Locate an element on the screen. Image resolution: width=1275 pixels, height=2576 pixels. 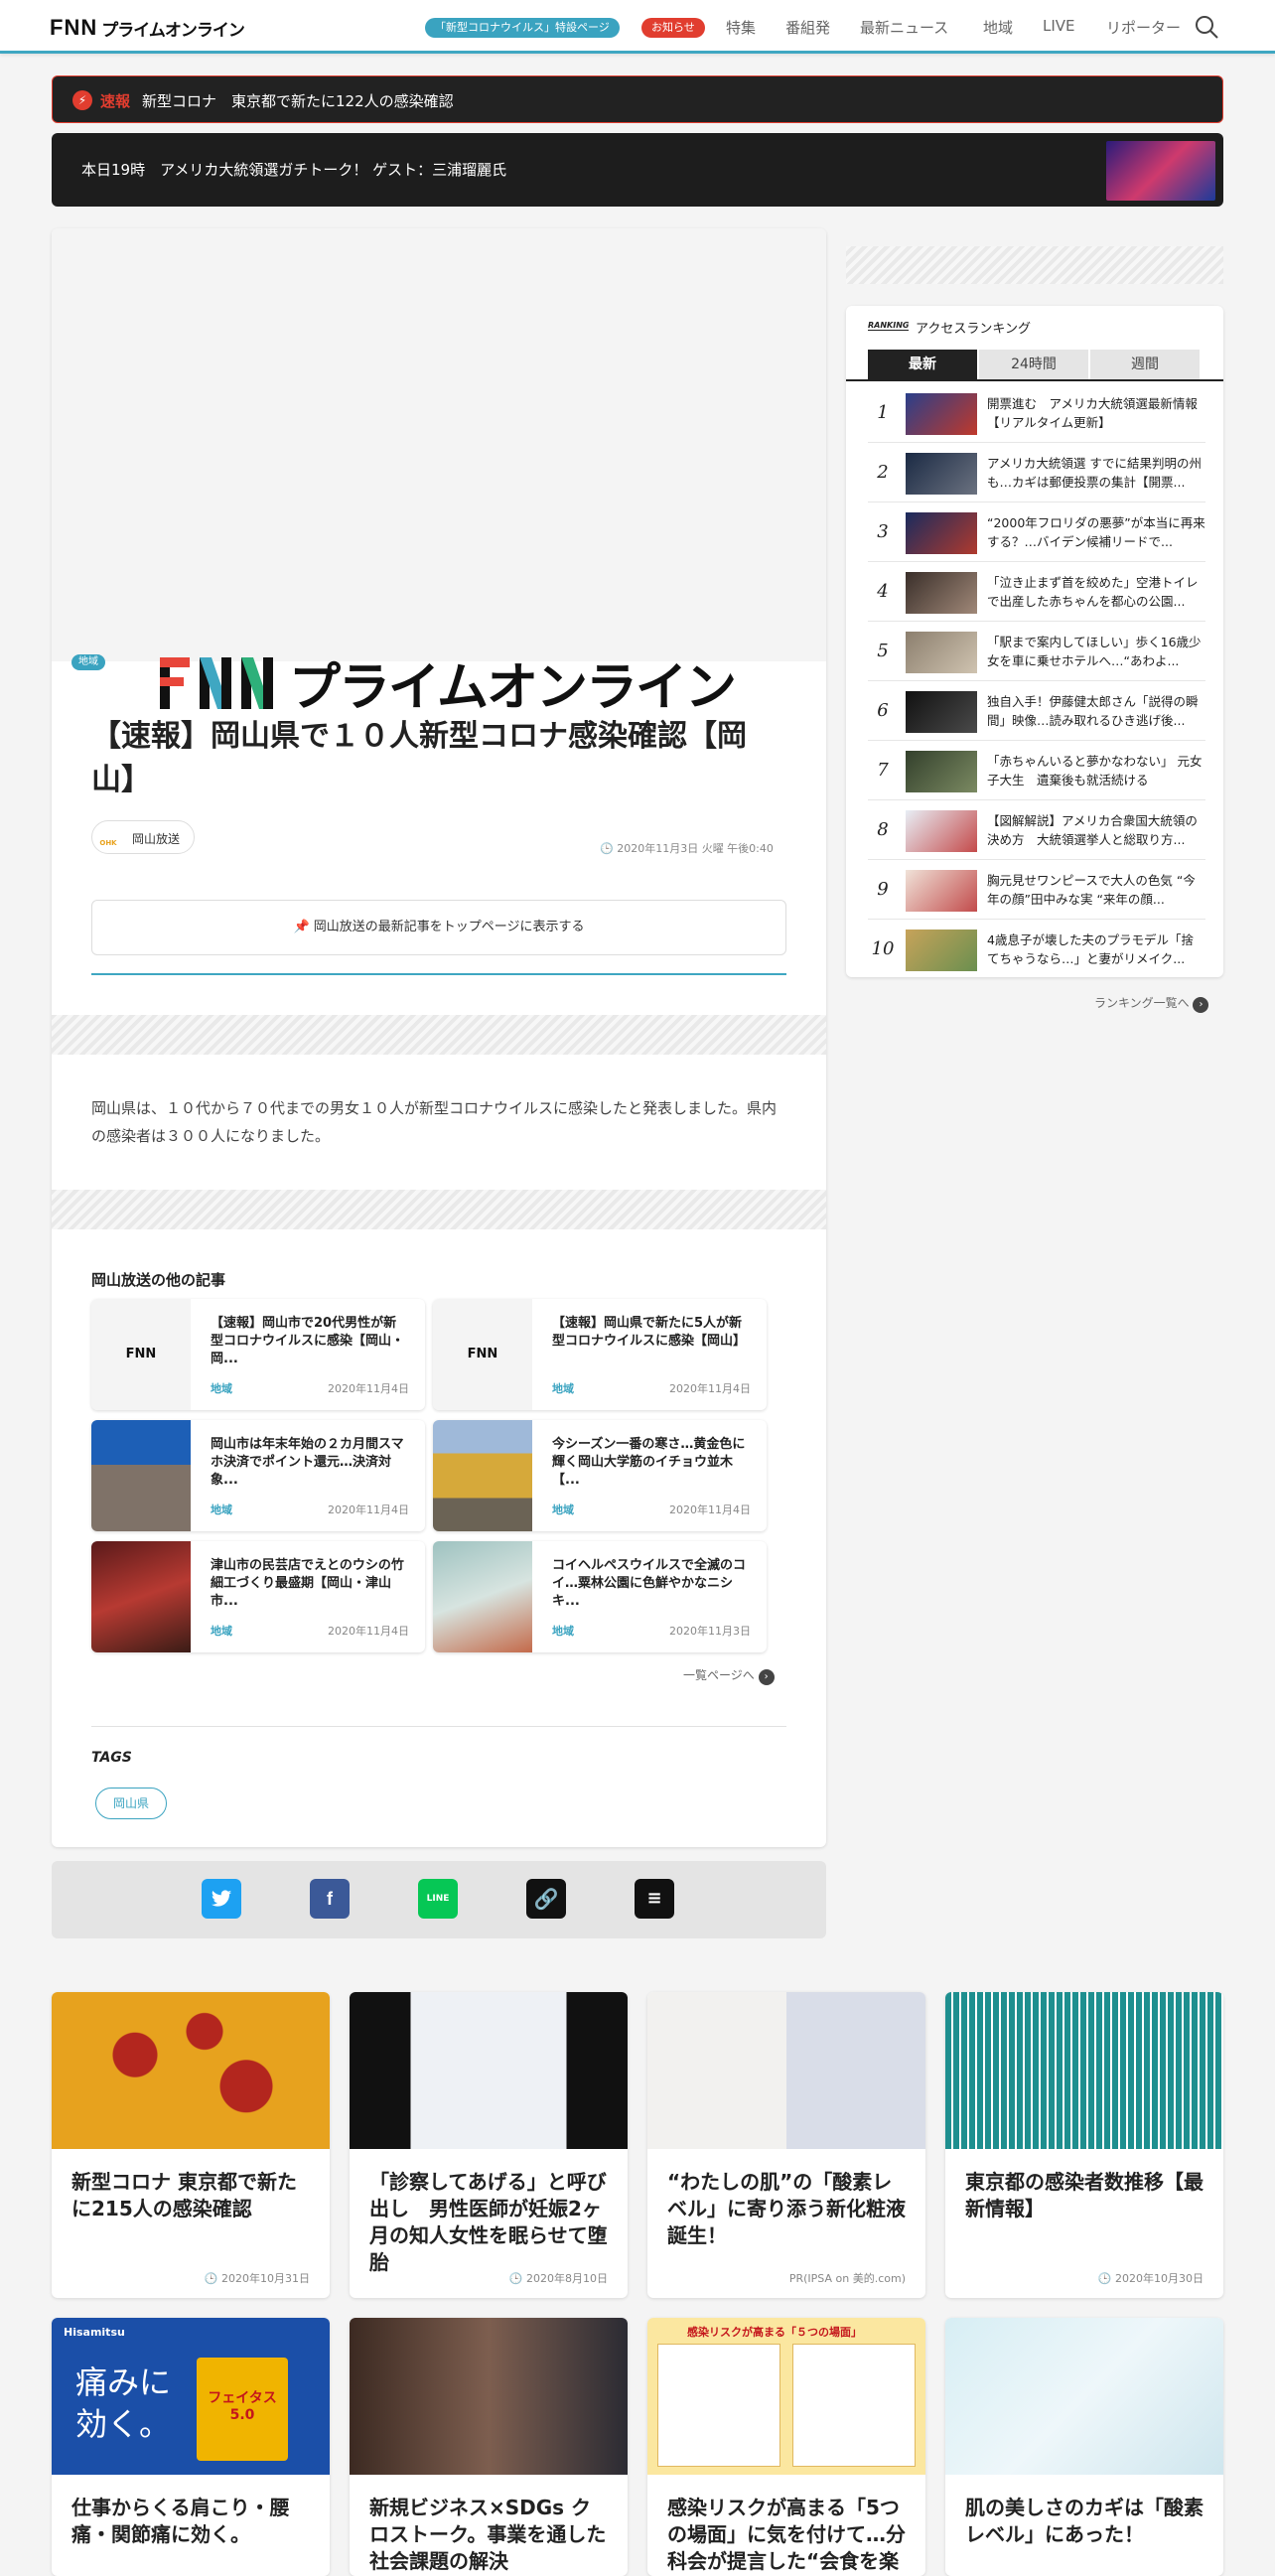
recommend-card-8: 肌の美しさのカギは「酸素レベル」にあった！ is located at coordinates (1084, 2447).